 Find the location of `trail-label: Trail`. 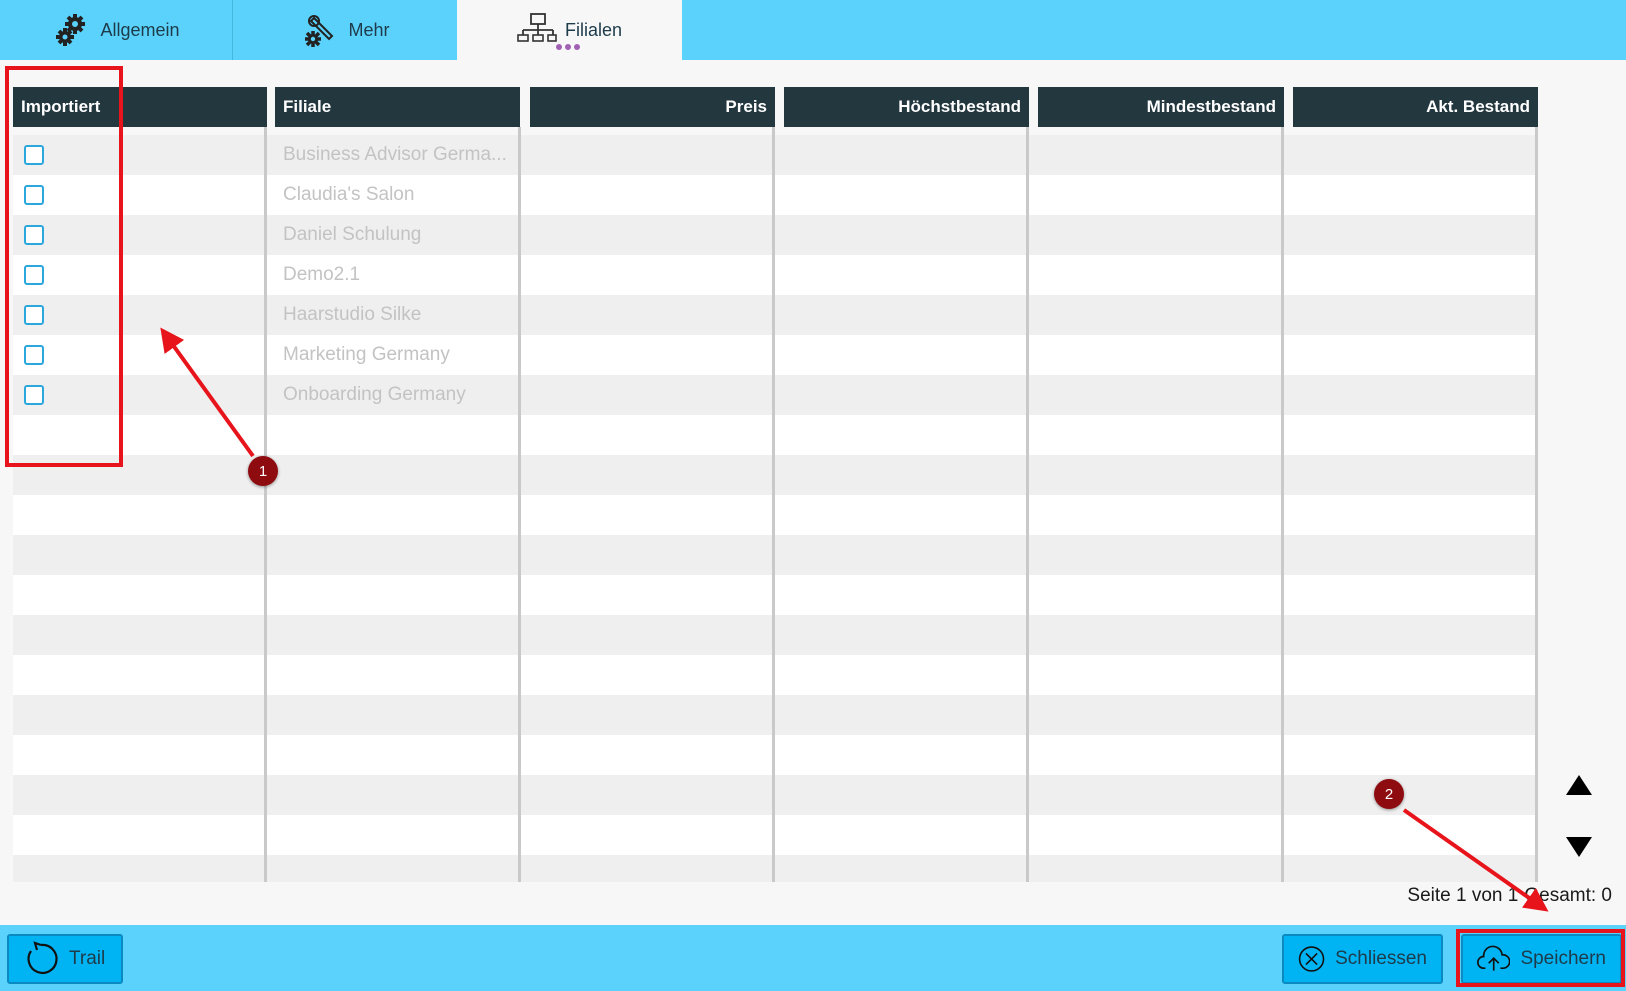

trail-label: Trail is located at coordinates (87, 958).